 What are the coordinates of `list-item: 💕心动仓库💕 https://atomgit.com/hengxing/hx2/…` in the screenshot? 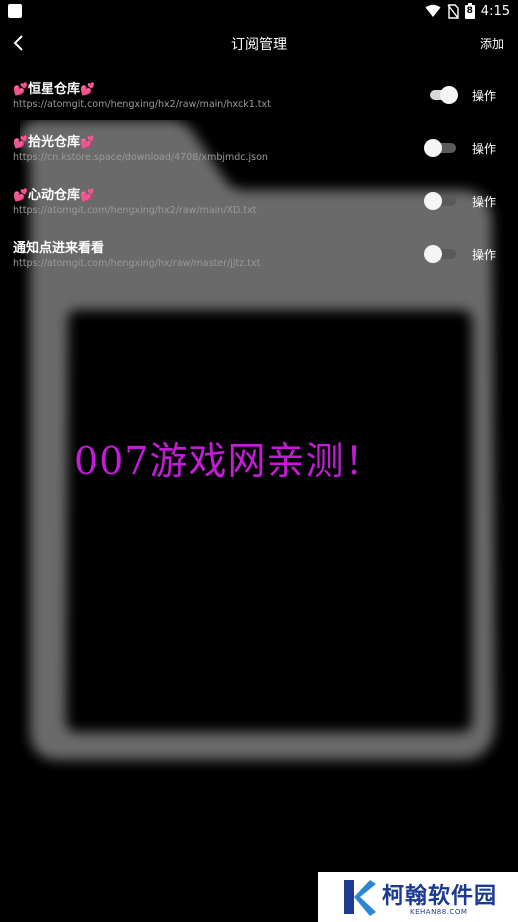 It's located at (259, 208).